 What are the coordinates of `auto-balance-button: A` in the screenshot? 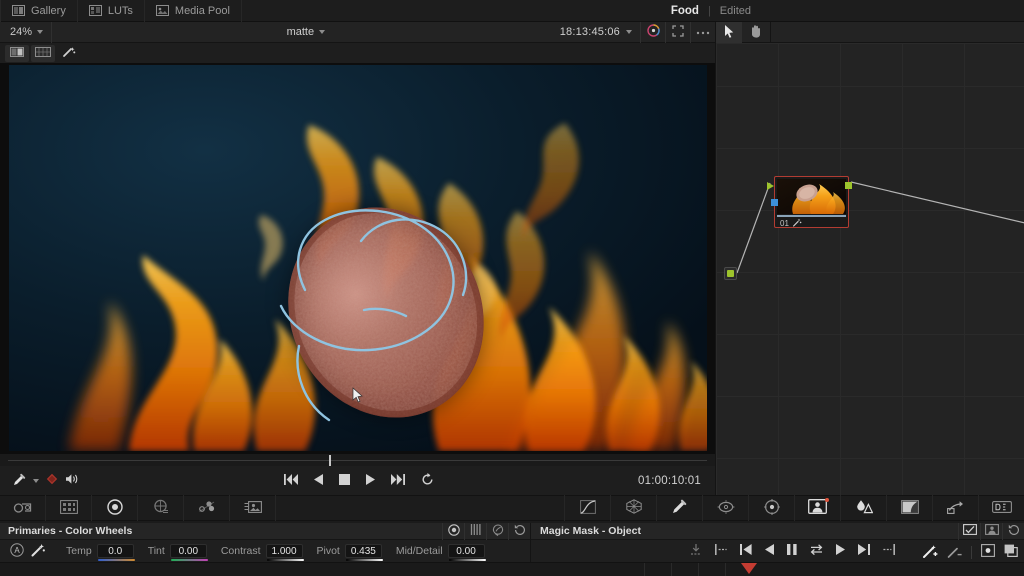 It's located at (16, 551).